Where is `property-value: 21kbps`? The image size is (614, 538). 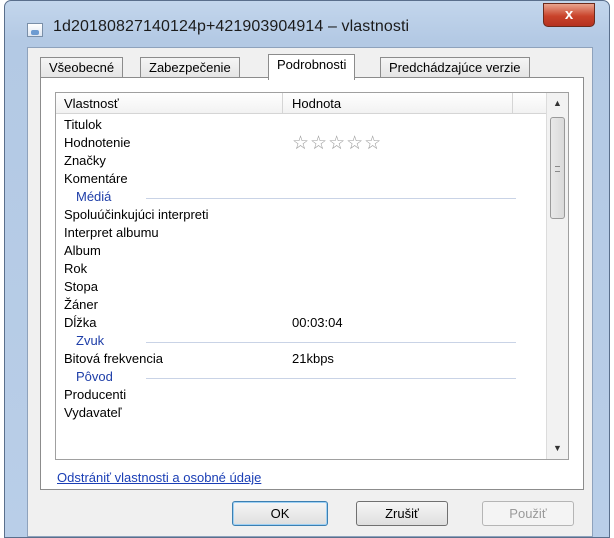
property-value: 21kbps is located at coordinates (313, 358).